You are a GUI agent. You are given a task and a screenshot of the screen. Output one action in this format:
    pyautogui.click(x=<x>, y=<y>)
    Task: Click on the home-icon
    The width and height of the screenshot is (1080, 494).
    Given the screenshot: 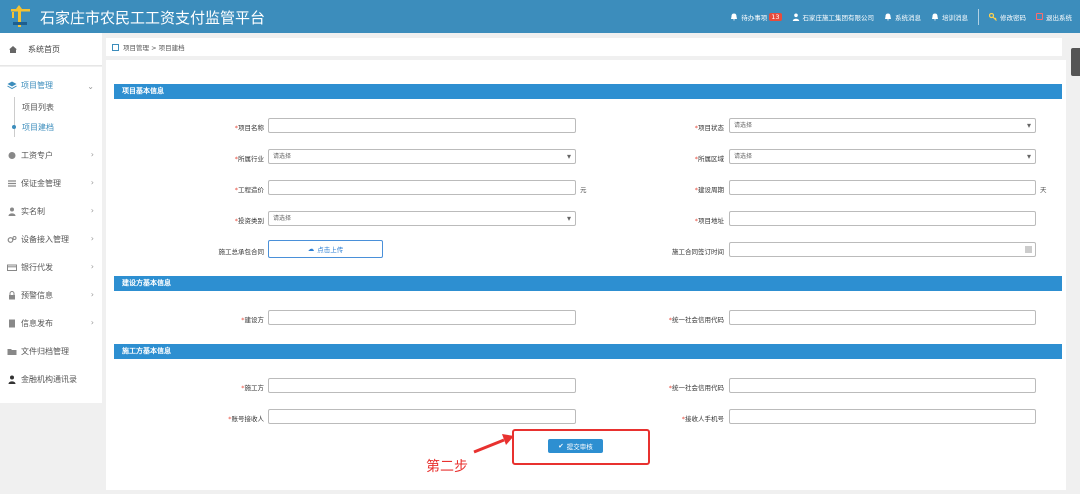 What is the action you would take?
    pyautogui.click(x=13, y=49)
    